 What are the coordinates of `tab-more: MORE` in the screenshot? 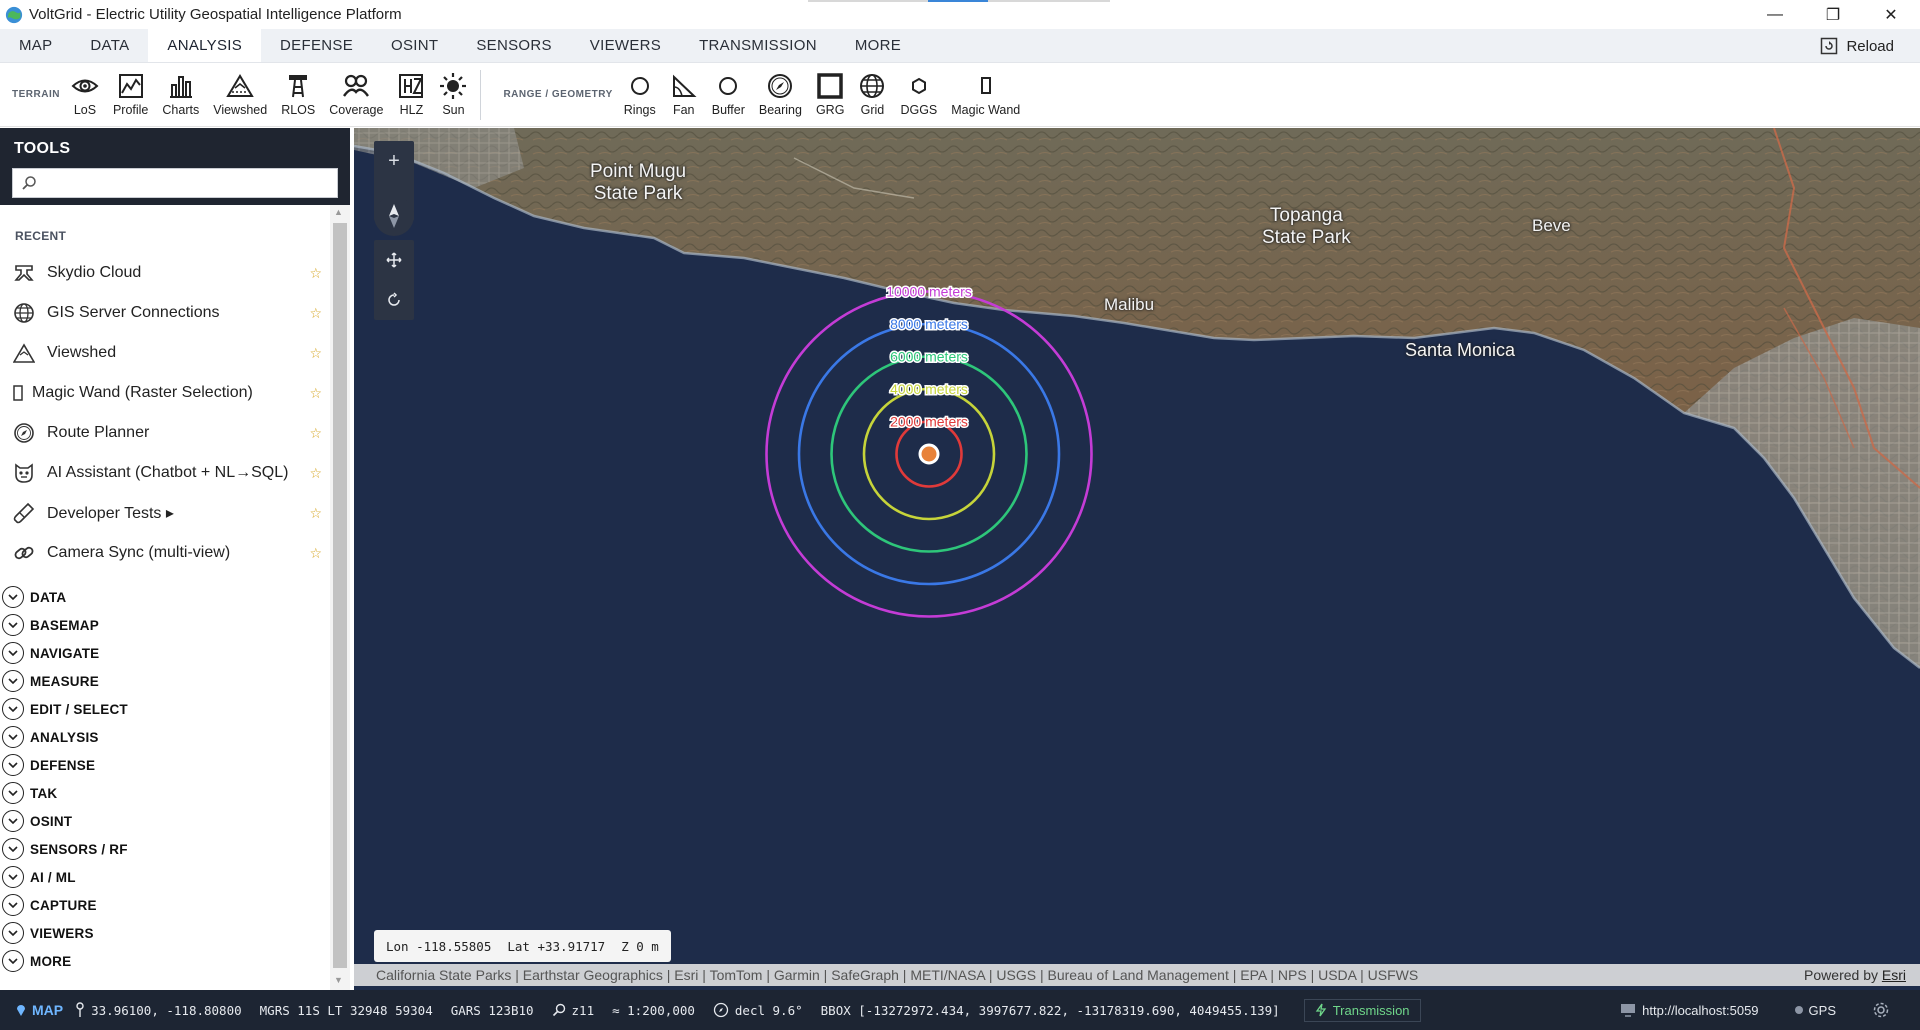 It's located at (878, 45).